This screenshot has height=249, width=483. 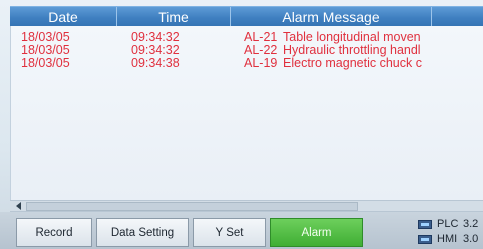 I want to click on column-header-filler, so click(x=457, y=17).